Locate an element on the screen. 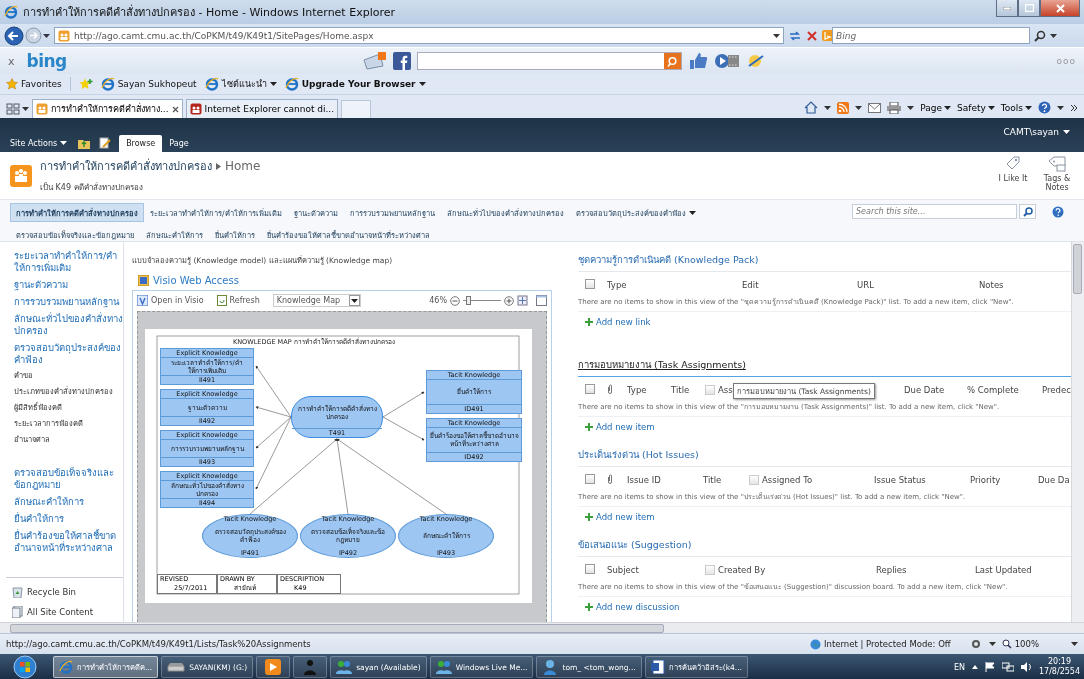 Image resolution: width=1084 pixels, height=679 pixels. panel-icon is located at coordinates (541, 300).